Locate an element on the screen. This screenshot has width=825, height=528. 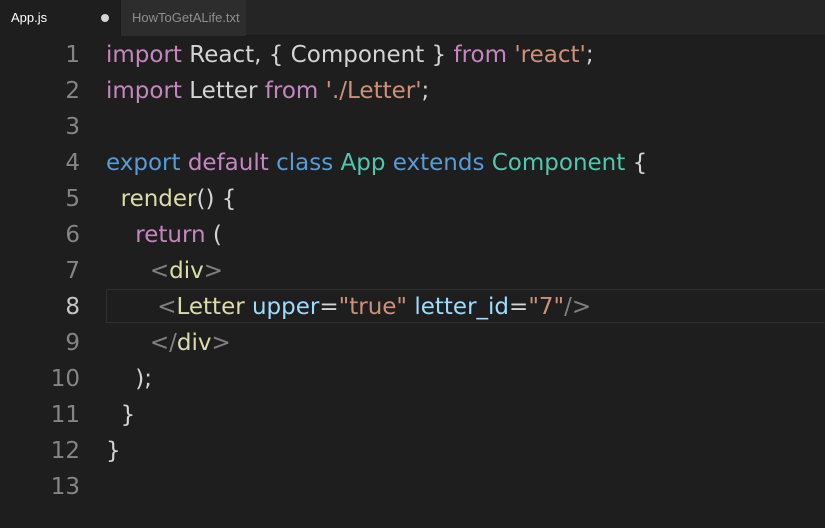
code-token: extends is located at coordinates (438, 163).